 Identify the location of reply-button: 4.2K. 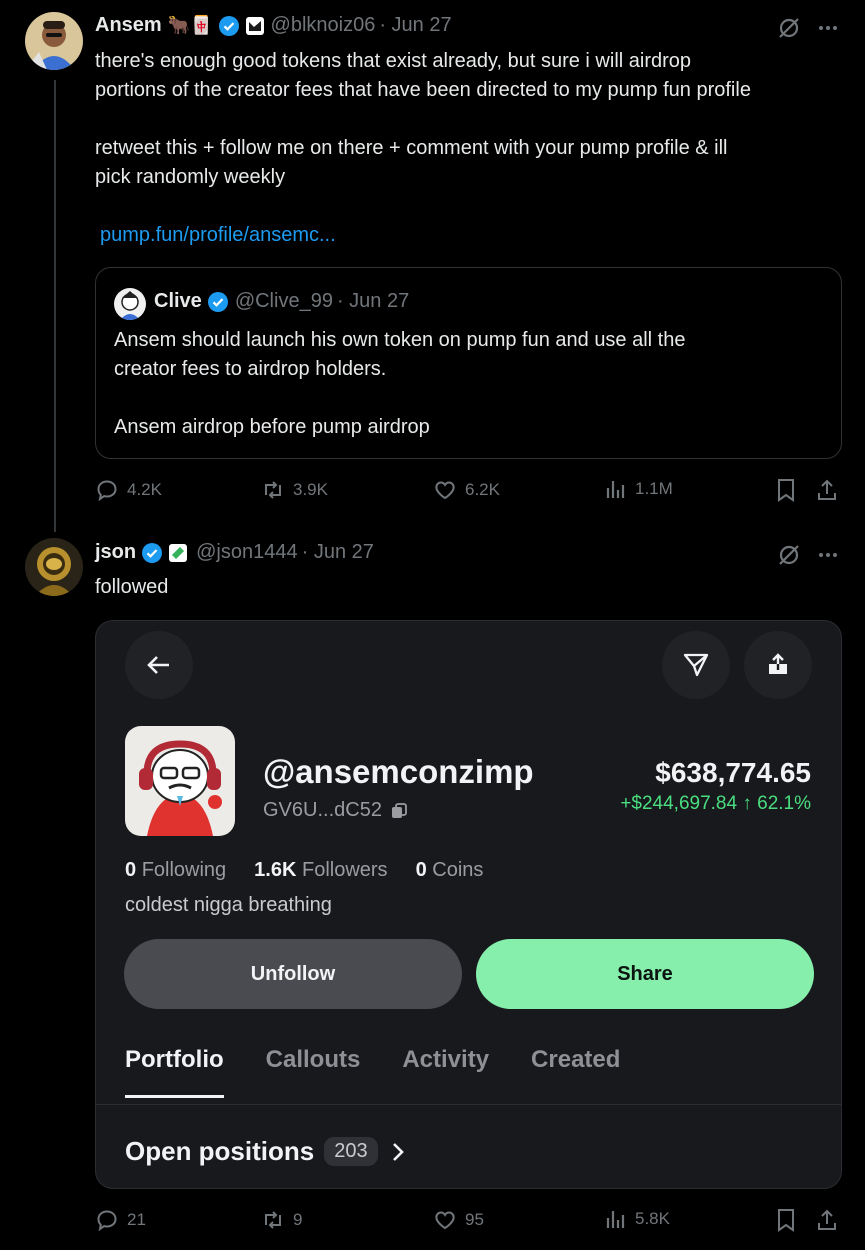
(128, 490).